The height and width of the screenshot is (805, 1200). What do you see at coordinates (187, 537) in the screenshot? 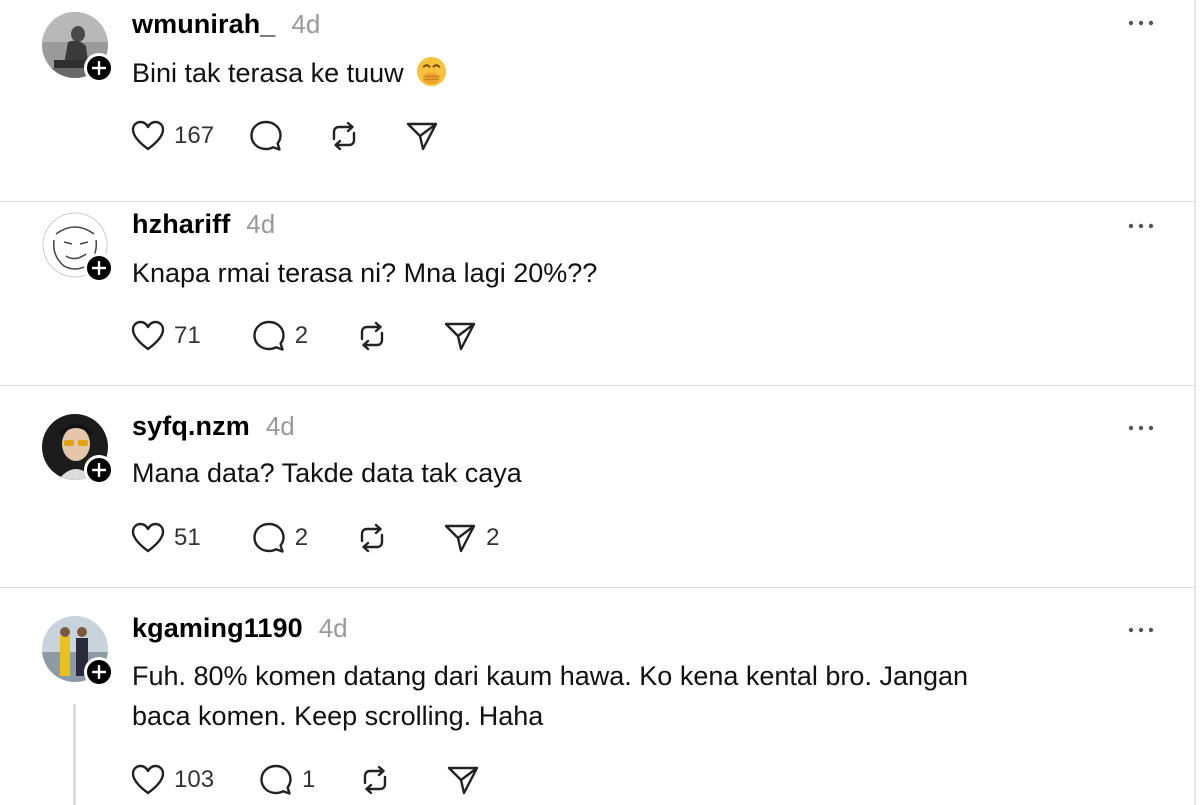
I see `like-count: 51` at bounding box center [187, 537].